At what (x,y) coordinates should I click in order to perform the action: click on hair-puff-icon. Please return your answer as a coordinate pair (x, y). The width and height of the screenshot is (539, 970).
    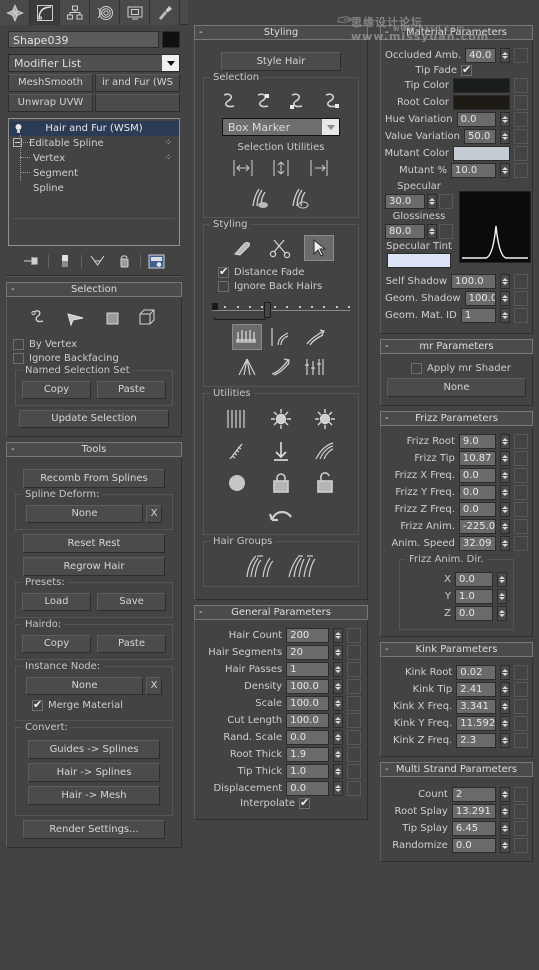
    Looking at the image, I should click on (315, 337).